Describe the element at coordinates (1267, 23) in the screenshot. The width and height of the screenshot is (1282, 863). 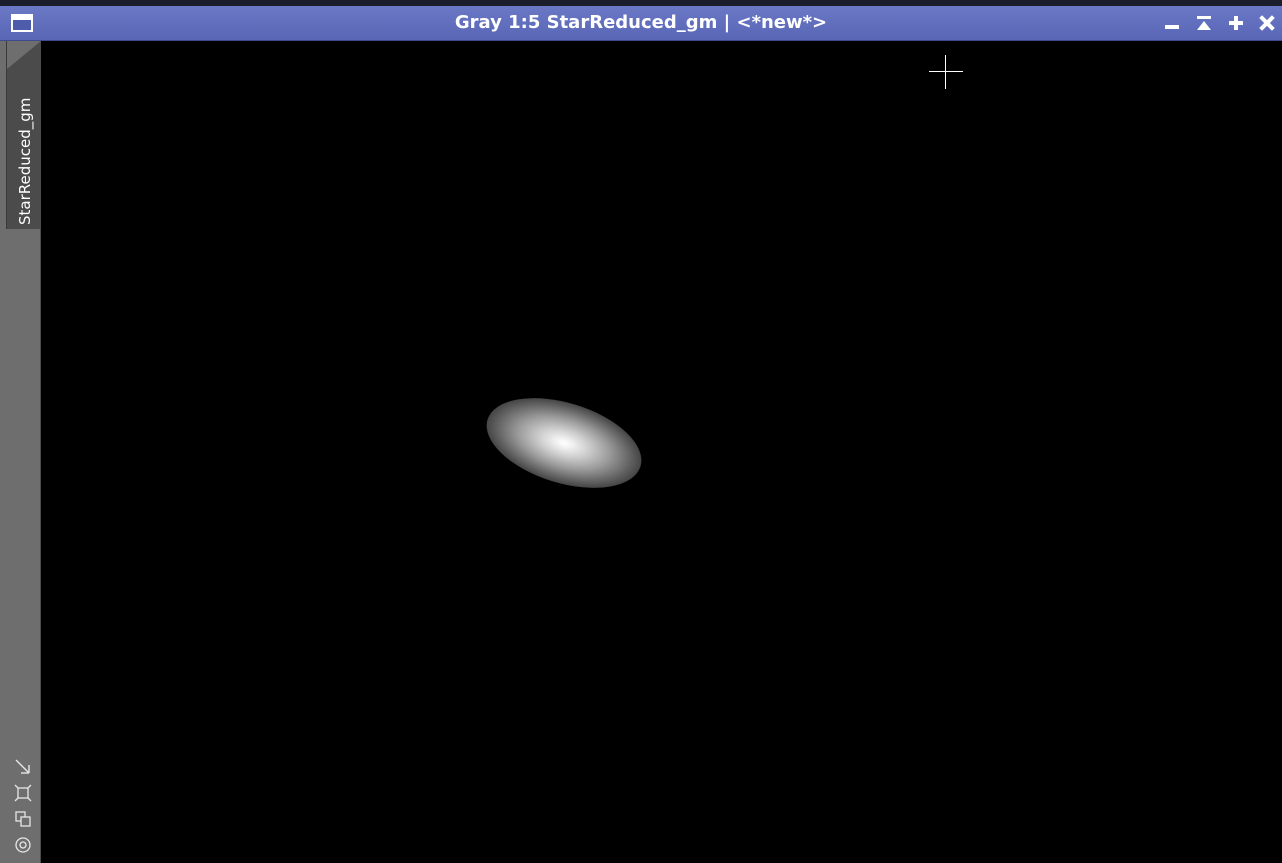
I see `close-icon` at that location.